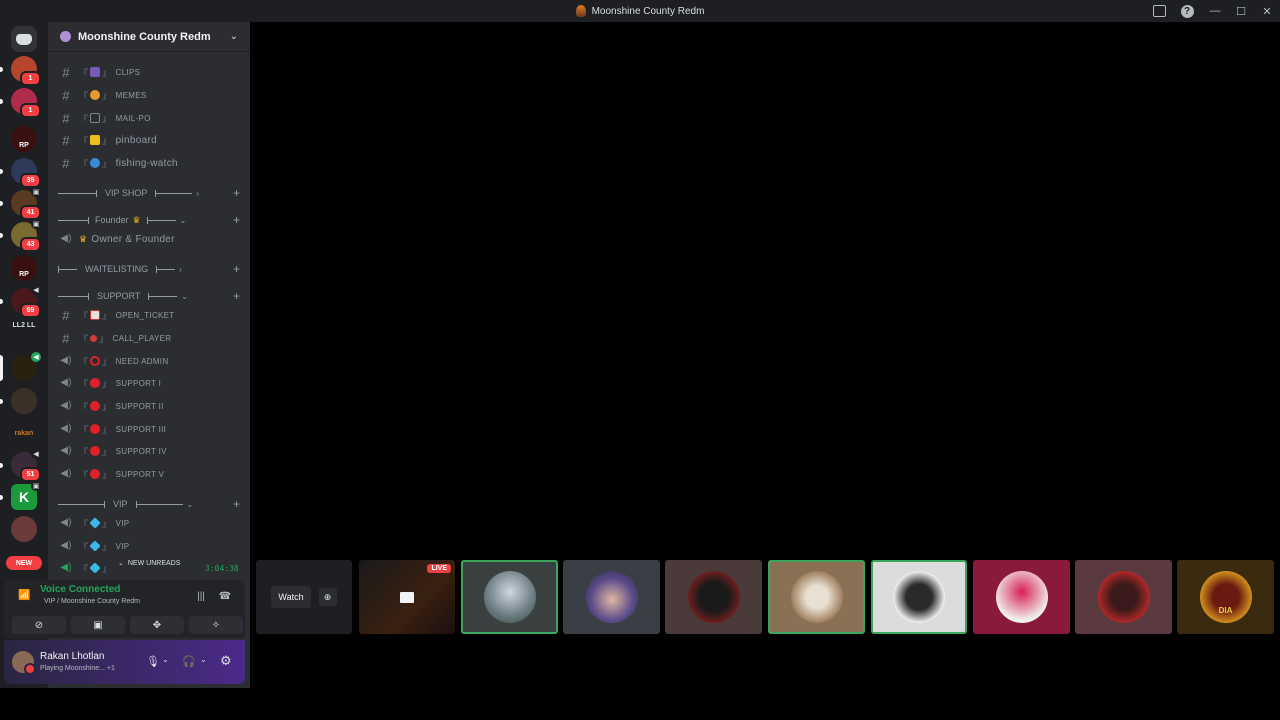  What do you see at coordinates (24, 39) in the screenshot?
I see `discord-home-button` at bounding box center [24, 39].